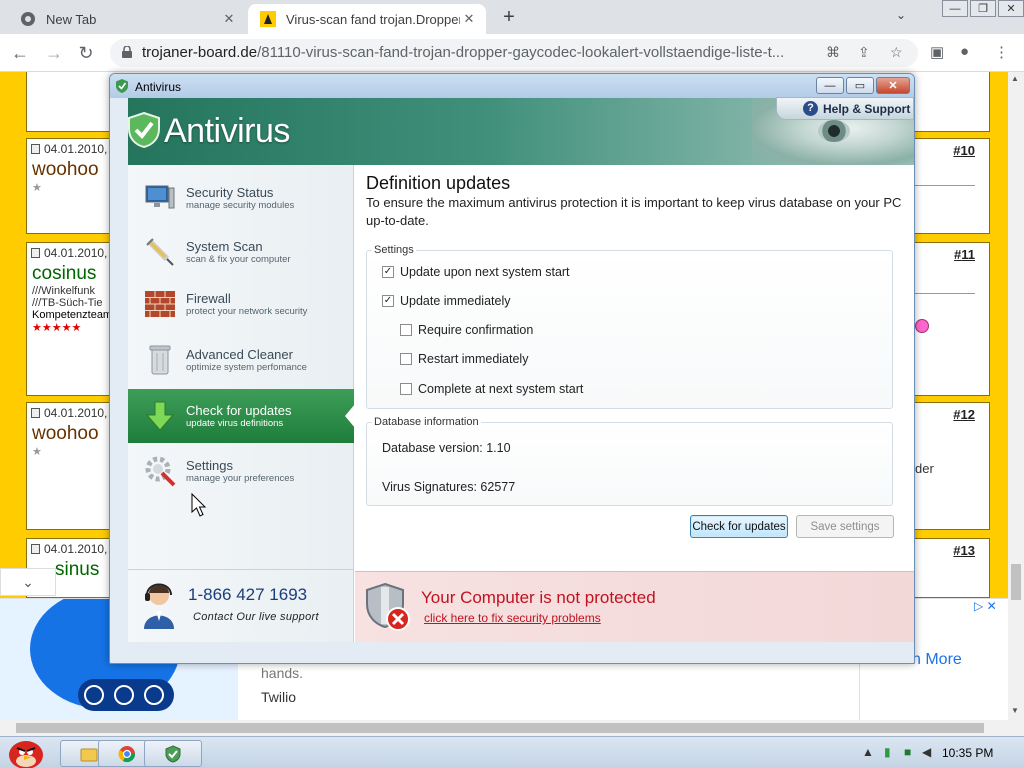 This screenshot has height=768, width=1024. What do you see at coordinates (373, 19) in the screenshot?
I see `tab-title: Virus-scan fand trojan.Dropper` at bounding box center [373, 19].